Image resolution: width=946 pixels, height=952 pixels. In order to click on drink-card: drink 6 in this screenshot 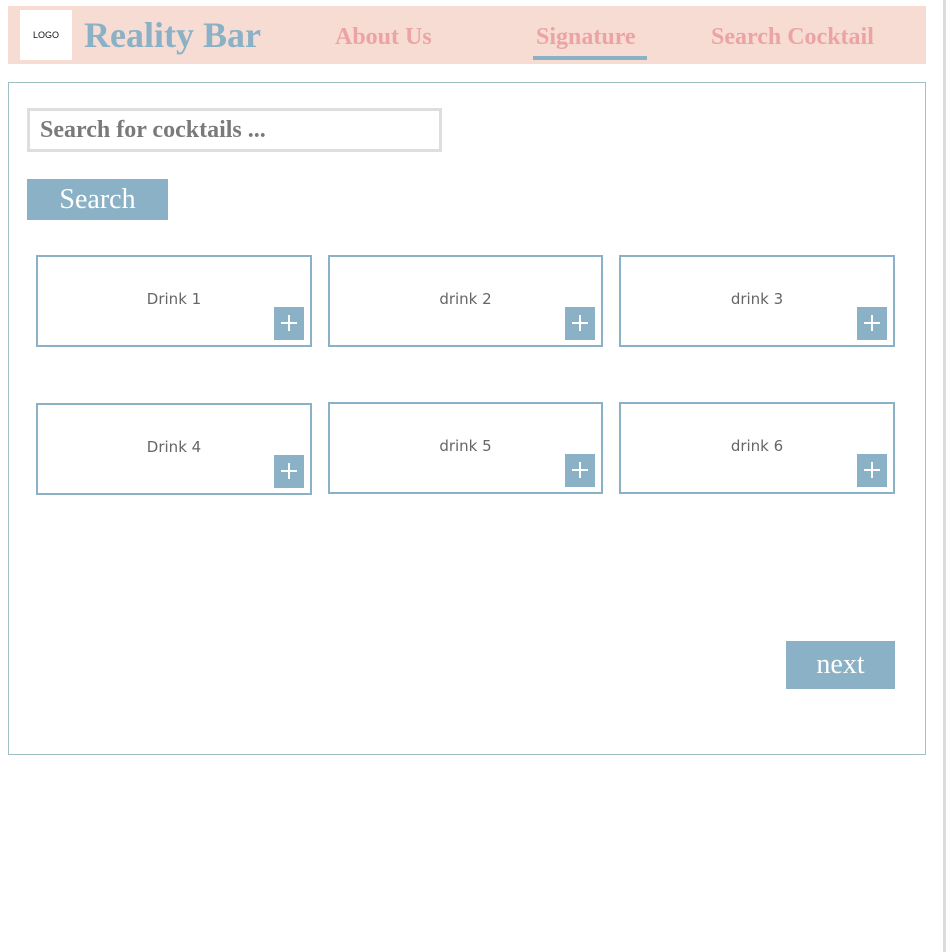, I will do `click(757, 448)`.